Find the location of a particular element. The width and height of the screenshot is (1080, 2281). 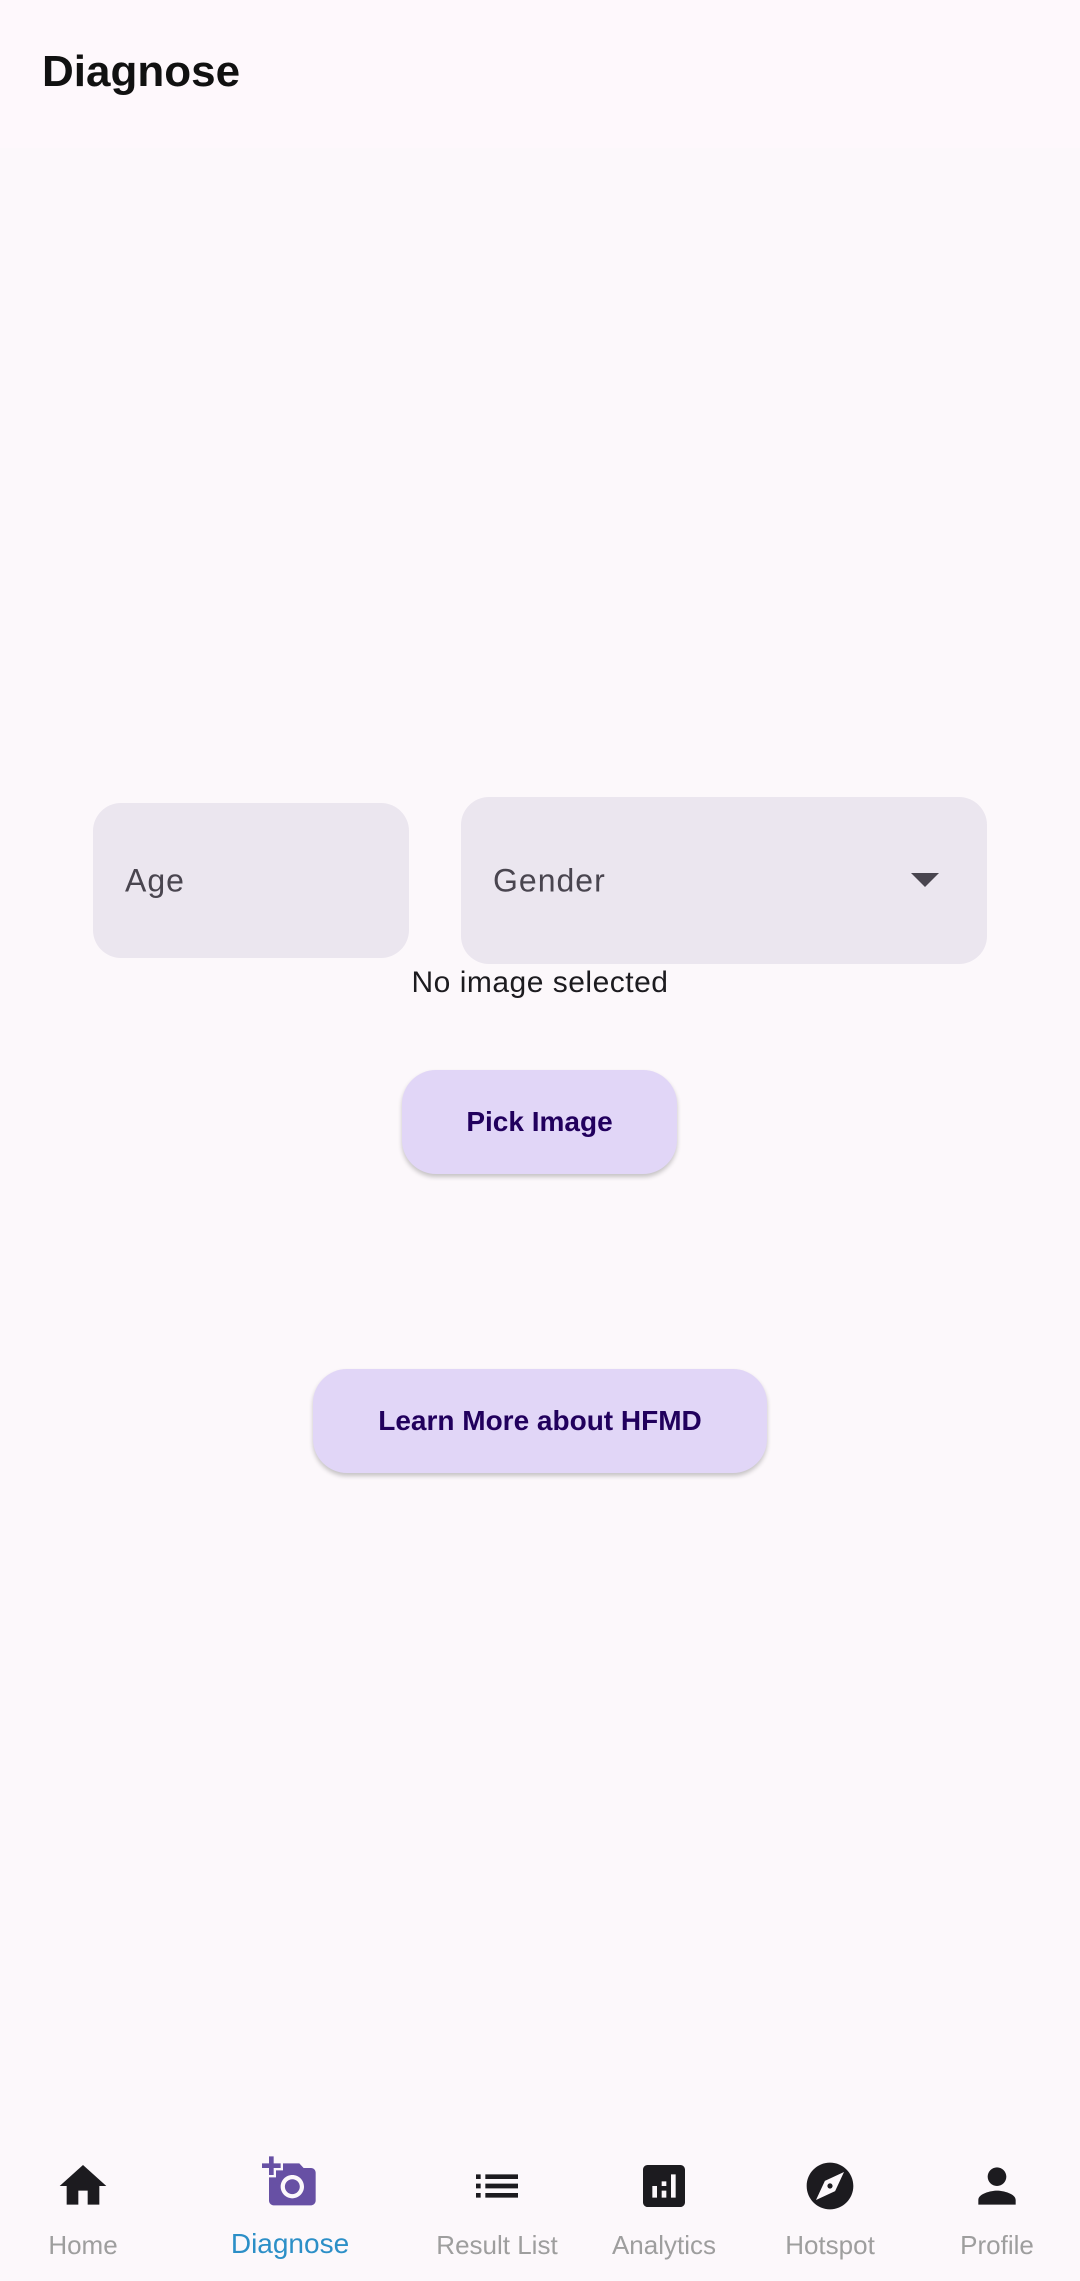

age-field: Age is located at coordinates (251, 880).